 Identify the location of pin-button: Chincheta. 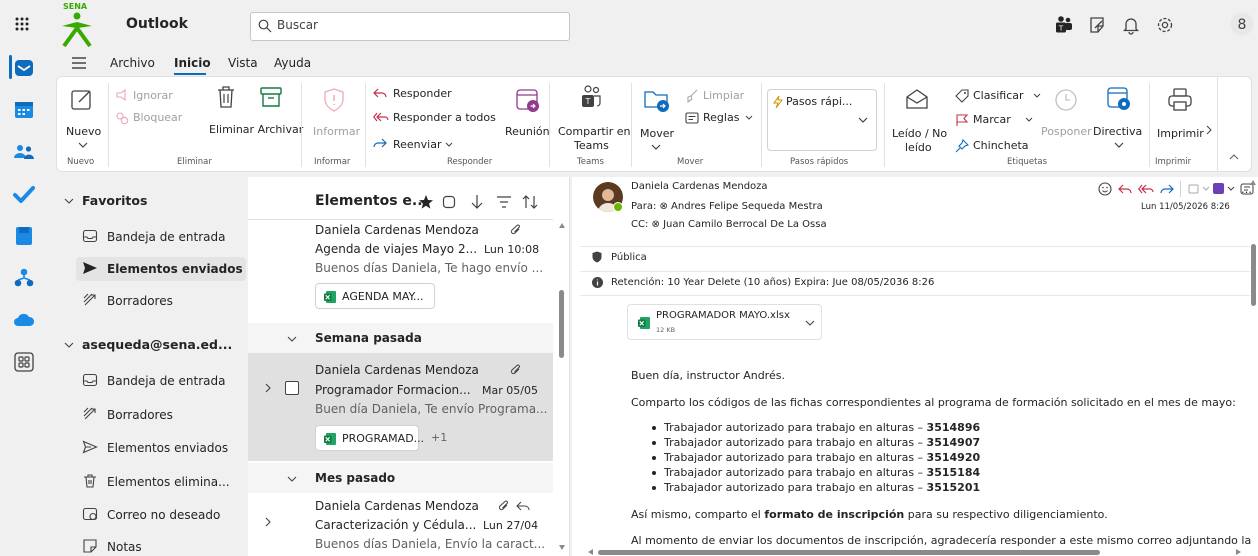
(995, 146).